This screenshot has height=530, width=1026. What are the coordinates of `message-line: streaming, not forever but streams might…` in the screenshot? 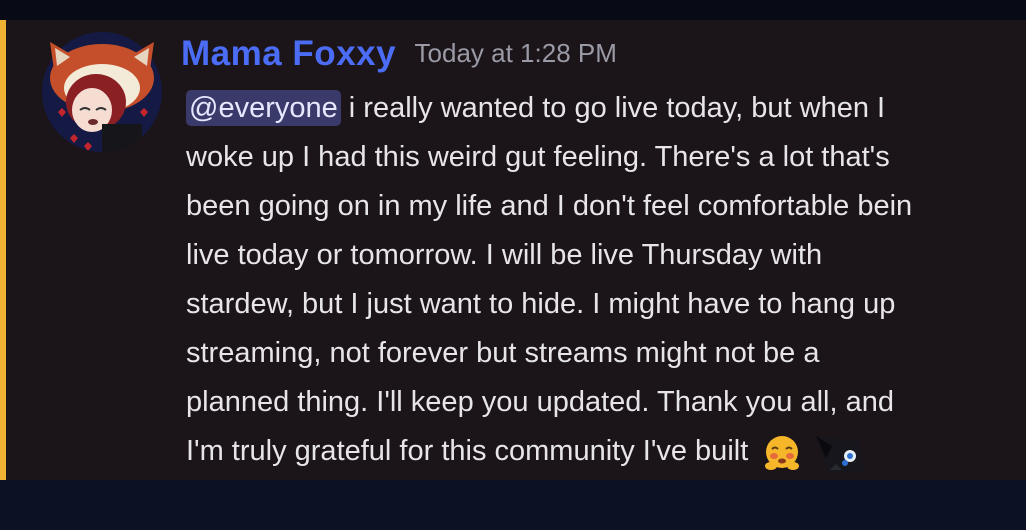 It's located at (503, 353).